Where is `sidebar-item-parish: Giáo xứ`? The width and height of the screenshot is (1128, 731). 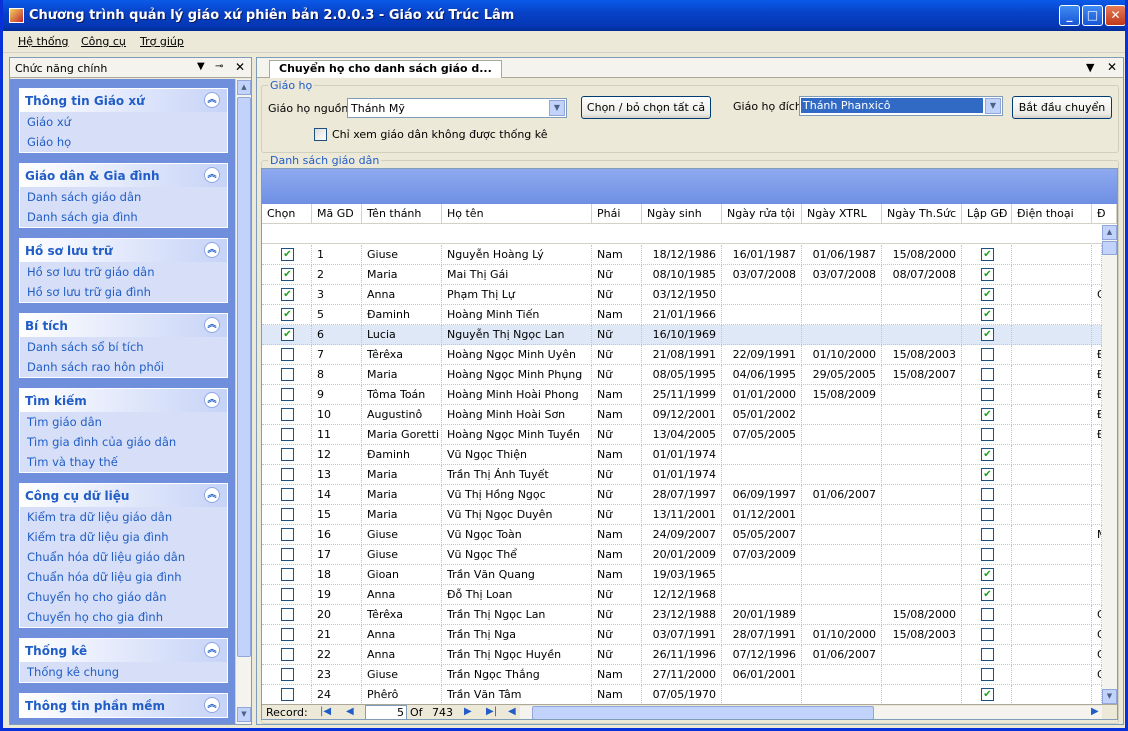 sidebar-item-parish: Giáo xứ is located at coordinates (123, 122).